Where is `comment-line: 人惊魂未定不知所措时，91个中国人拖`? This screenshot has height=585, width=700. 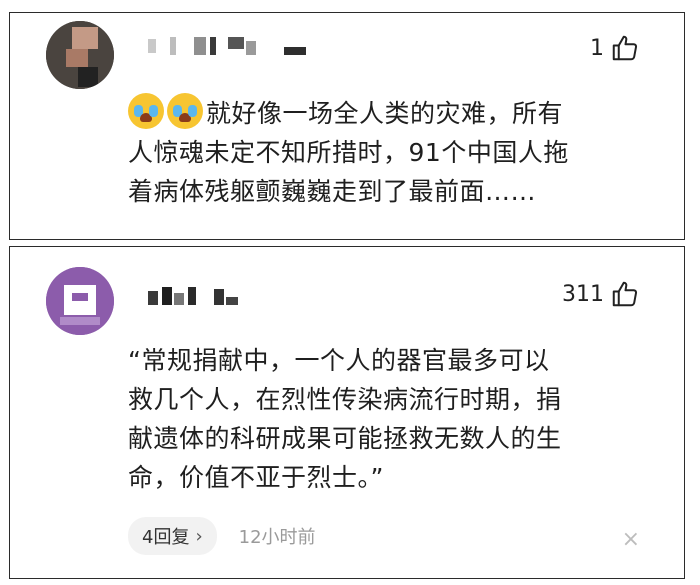
comment-line: 人惊魂未定不知所措时，91个中国人拖 is located at coordinates (348, 152).